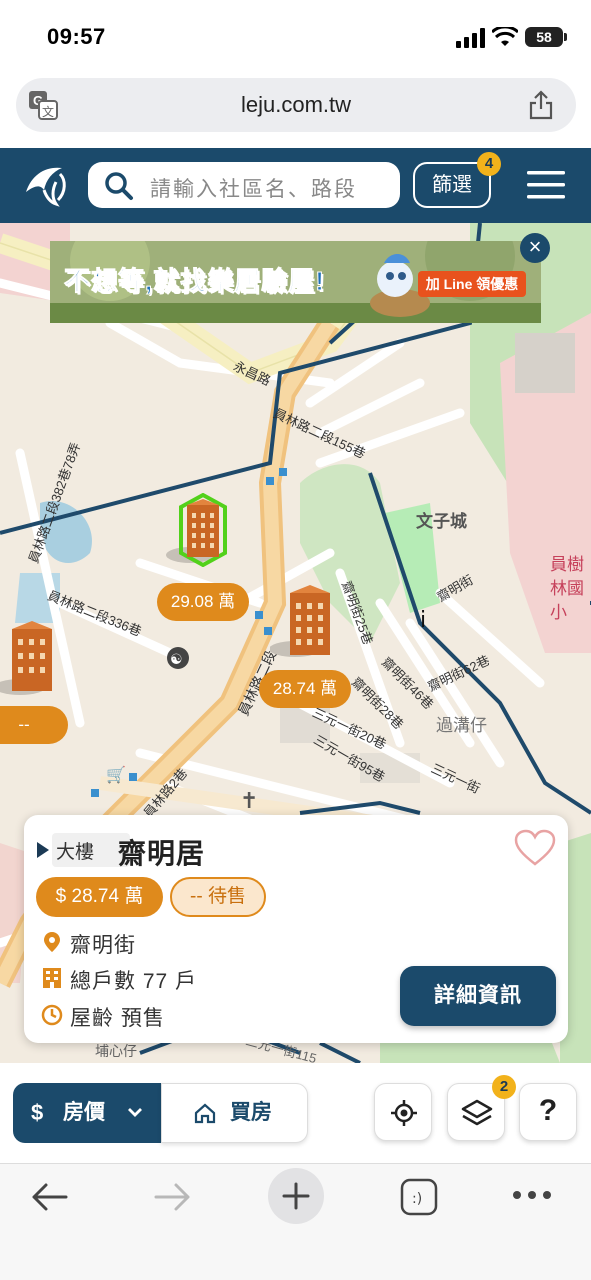 The width and height of the screenshot is (591, 1280). What do you see at coordinates (198, 530) in the screenshot?
I see `building-marker-selected` at bounding box center [198, 530].